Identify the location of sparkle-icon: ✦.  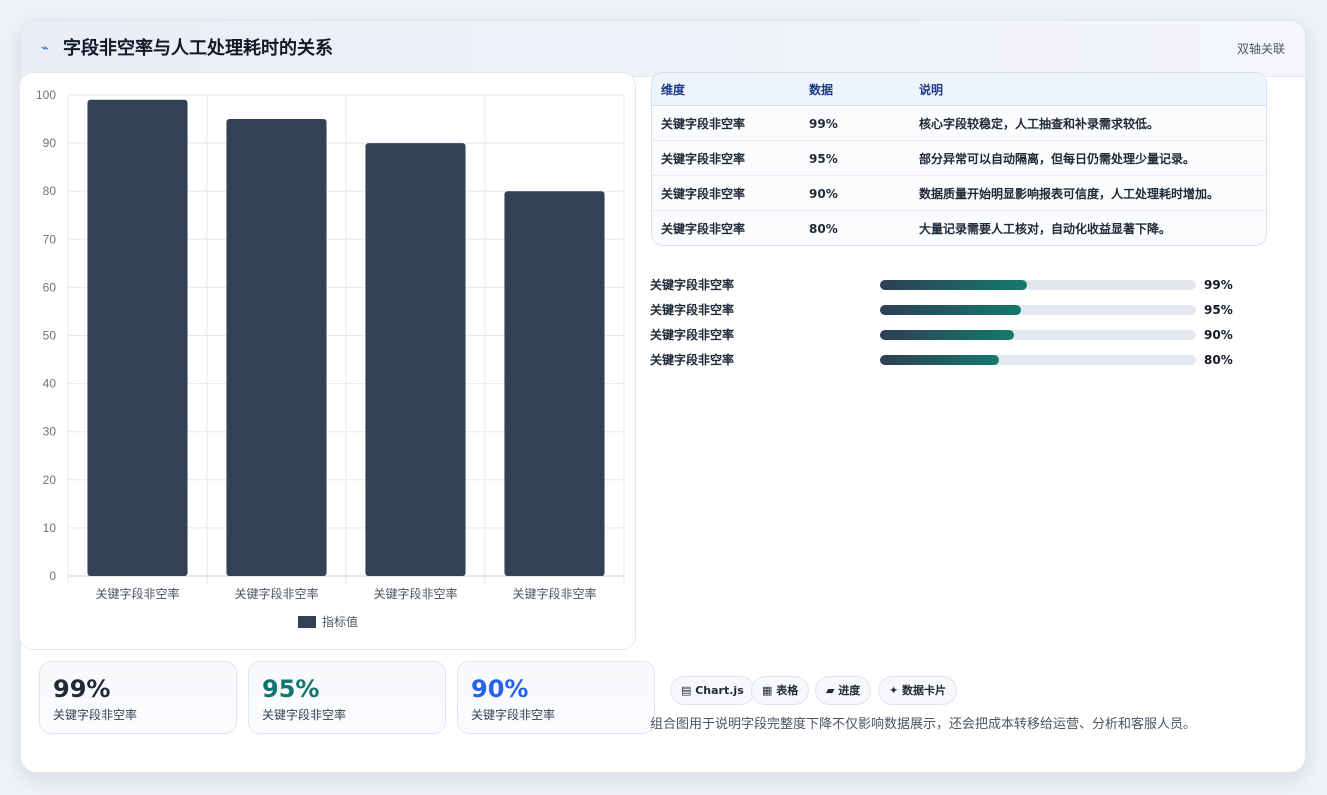
(896, 690).